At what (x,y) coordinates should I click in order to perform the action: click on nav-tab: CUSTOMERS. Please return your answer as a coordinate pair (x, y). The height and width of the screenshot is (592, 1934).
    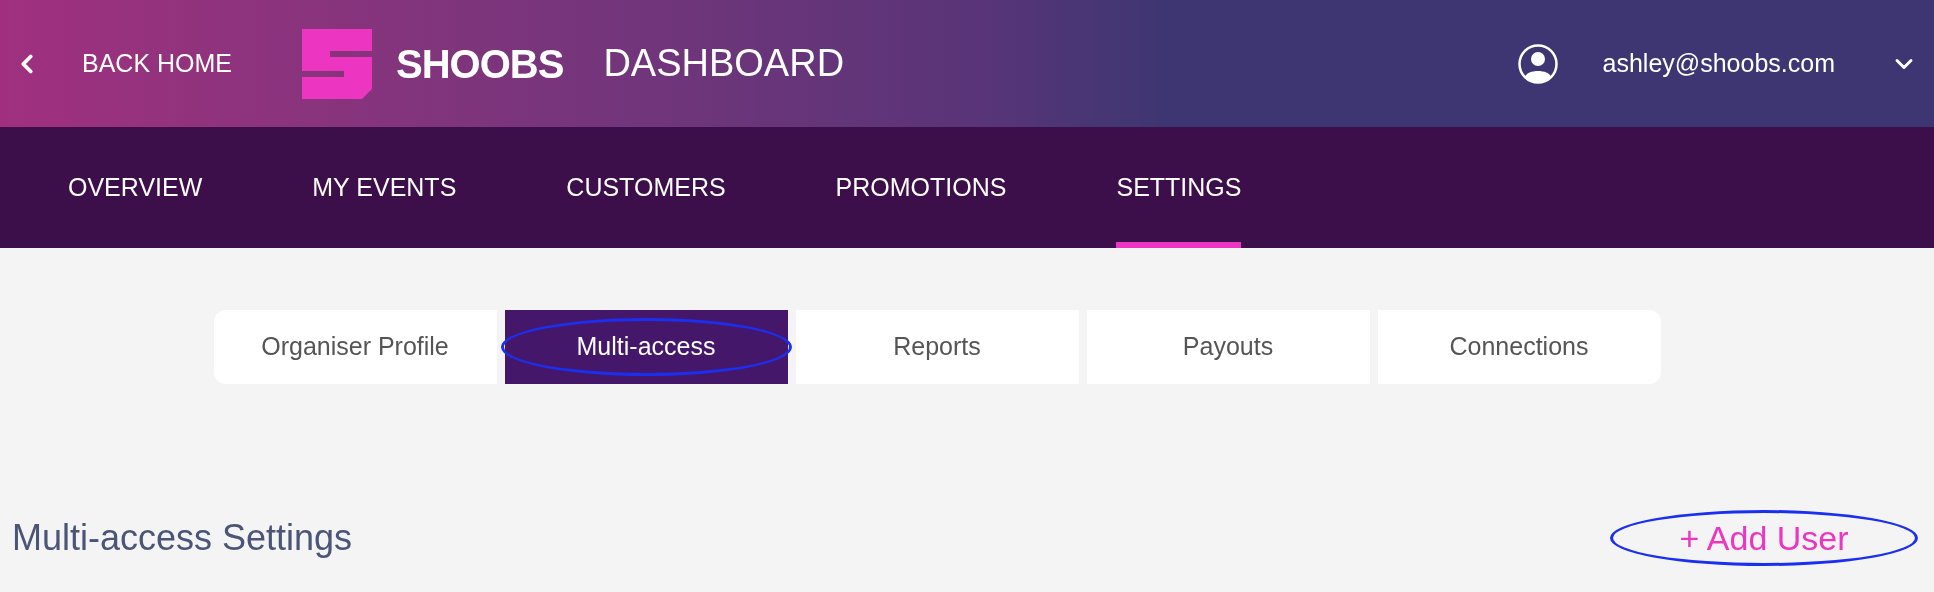
    Looking at the image, I should click on (646, 187).